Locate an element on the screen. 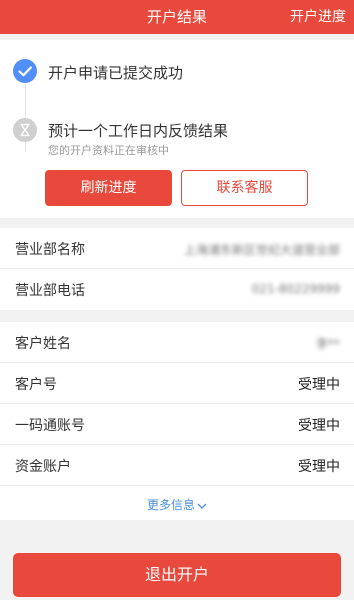 The width and height of the screenshot is (354, 600). open-account-progress-link: 开户进度 is located at coordinates (318, 16).